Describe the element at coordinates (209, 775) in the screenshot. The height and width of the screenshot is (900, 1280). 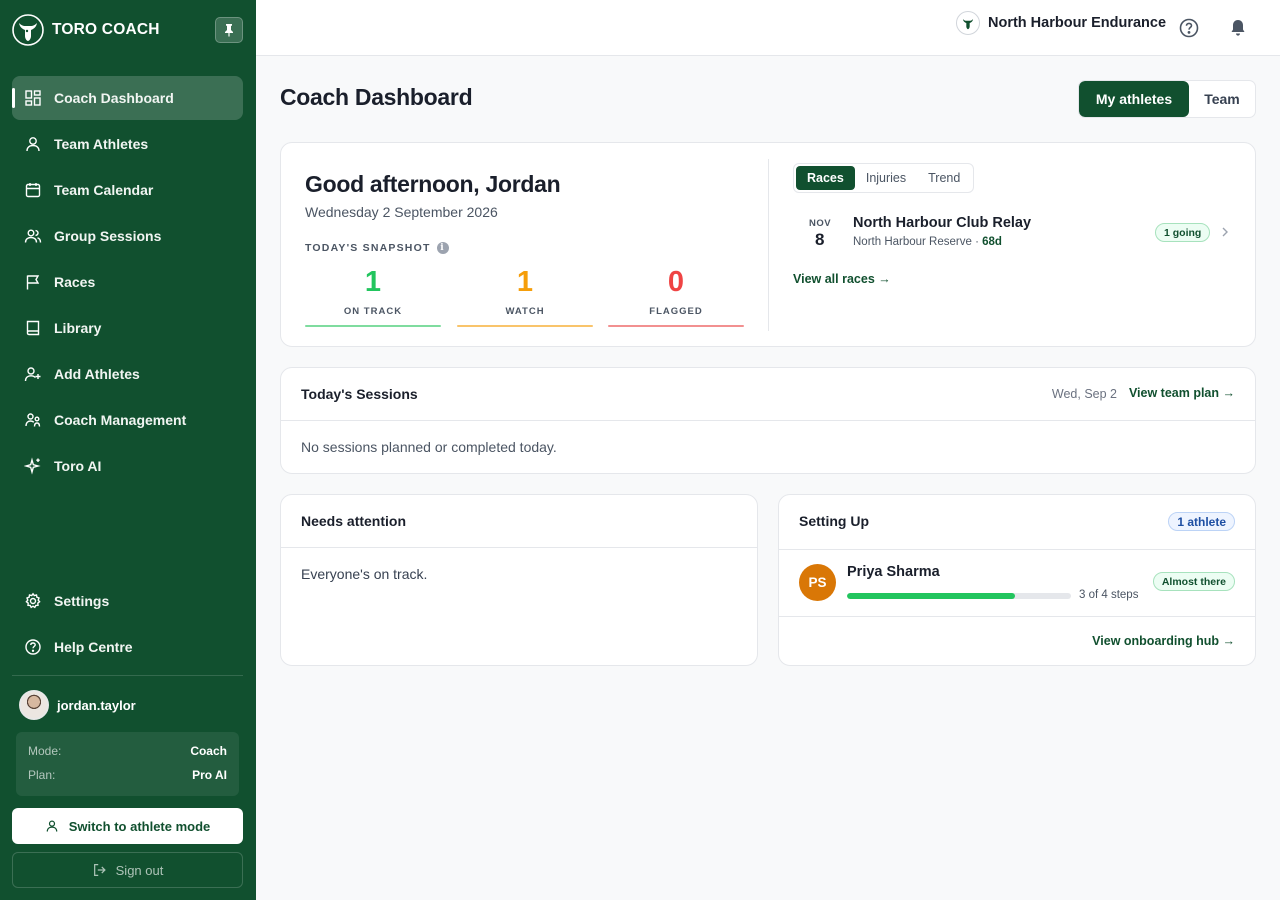
I see `plan-value: Pro AI` at that location.